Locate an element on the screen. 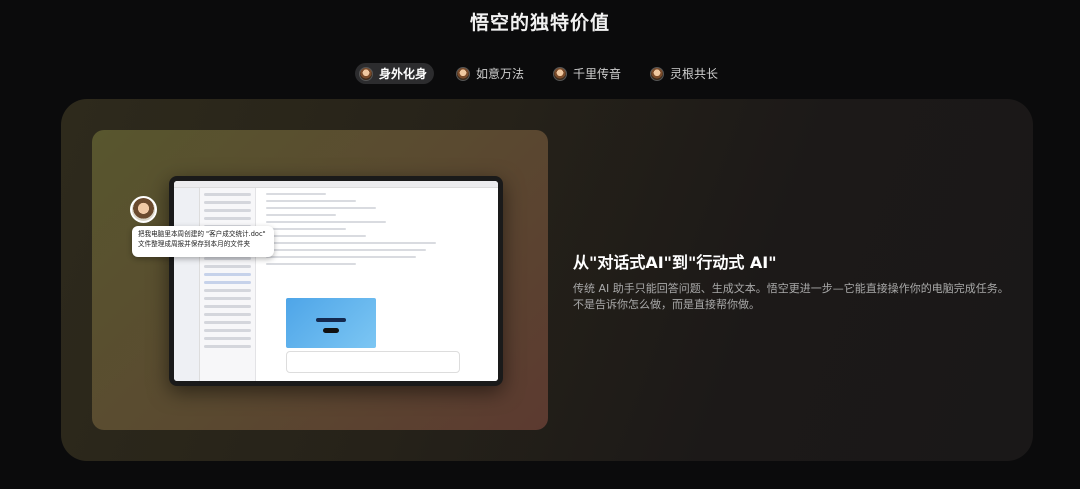 Image resolution: width=1080 pixels, height=489 pixels. bubble-line: 把我电脑里本周创建的 "客户成交统计.doc" is located at coordinates (202, 234).